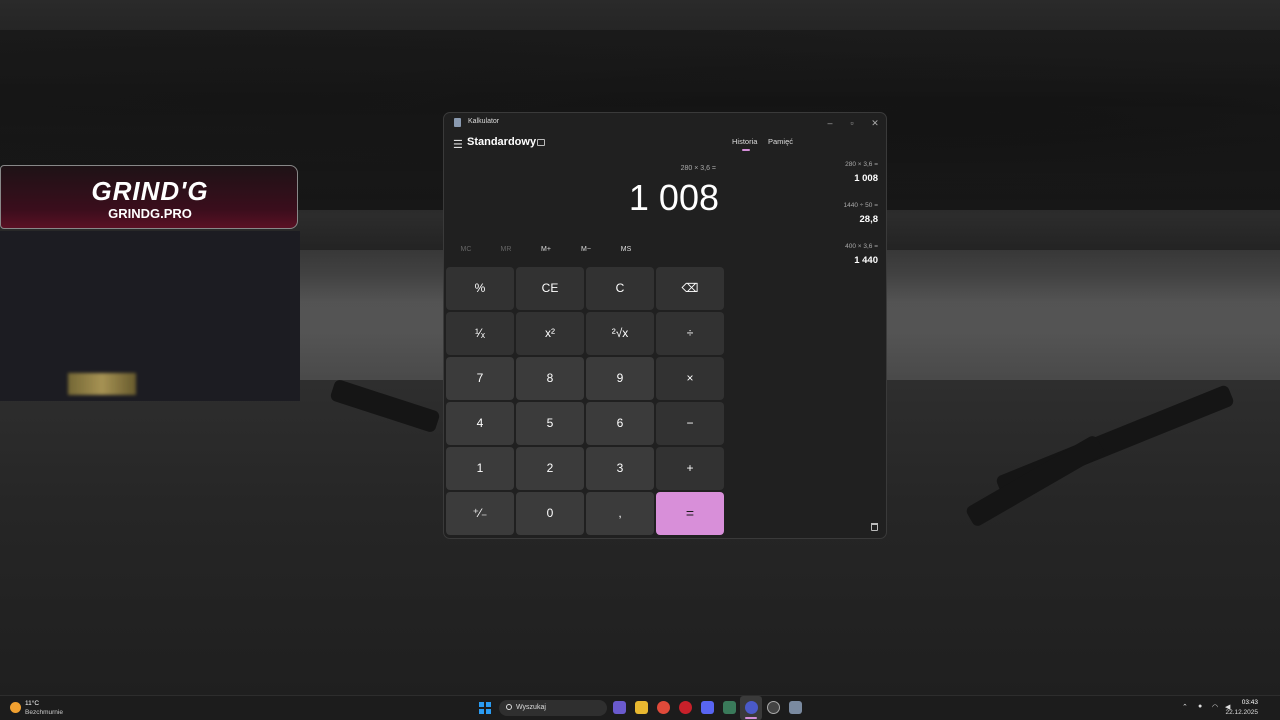  Describe the element at coordinates (150, 191) in the screenshot. I see `brand-logo: GRIND'G` at that location.